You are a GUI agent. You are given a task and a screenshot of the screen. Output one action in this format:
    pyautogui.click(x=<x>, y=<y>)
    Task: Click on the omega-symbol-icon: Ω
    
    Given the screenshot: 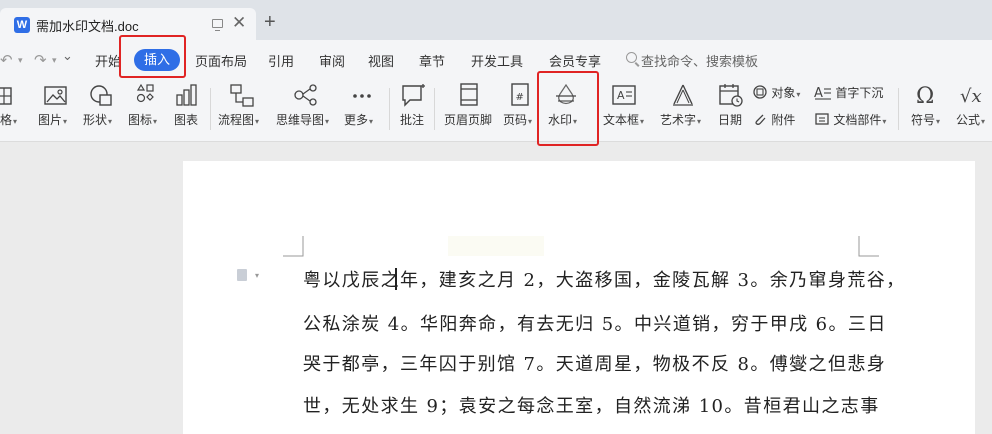 What is the action you would take?
    pyautogui.click(x=925, y=96)
    